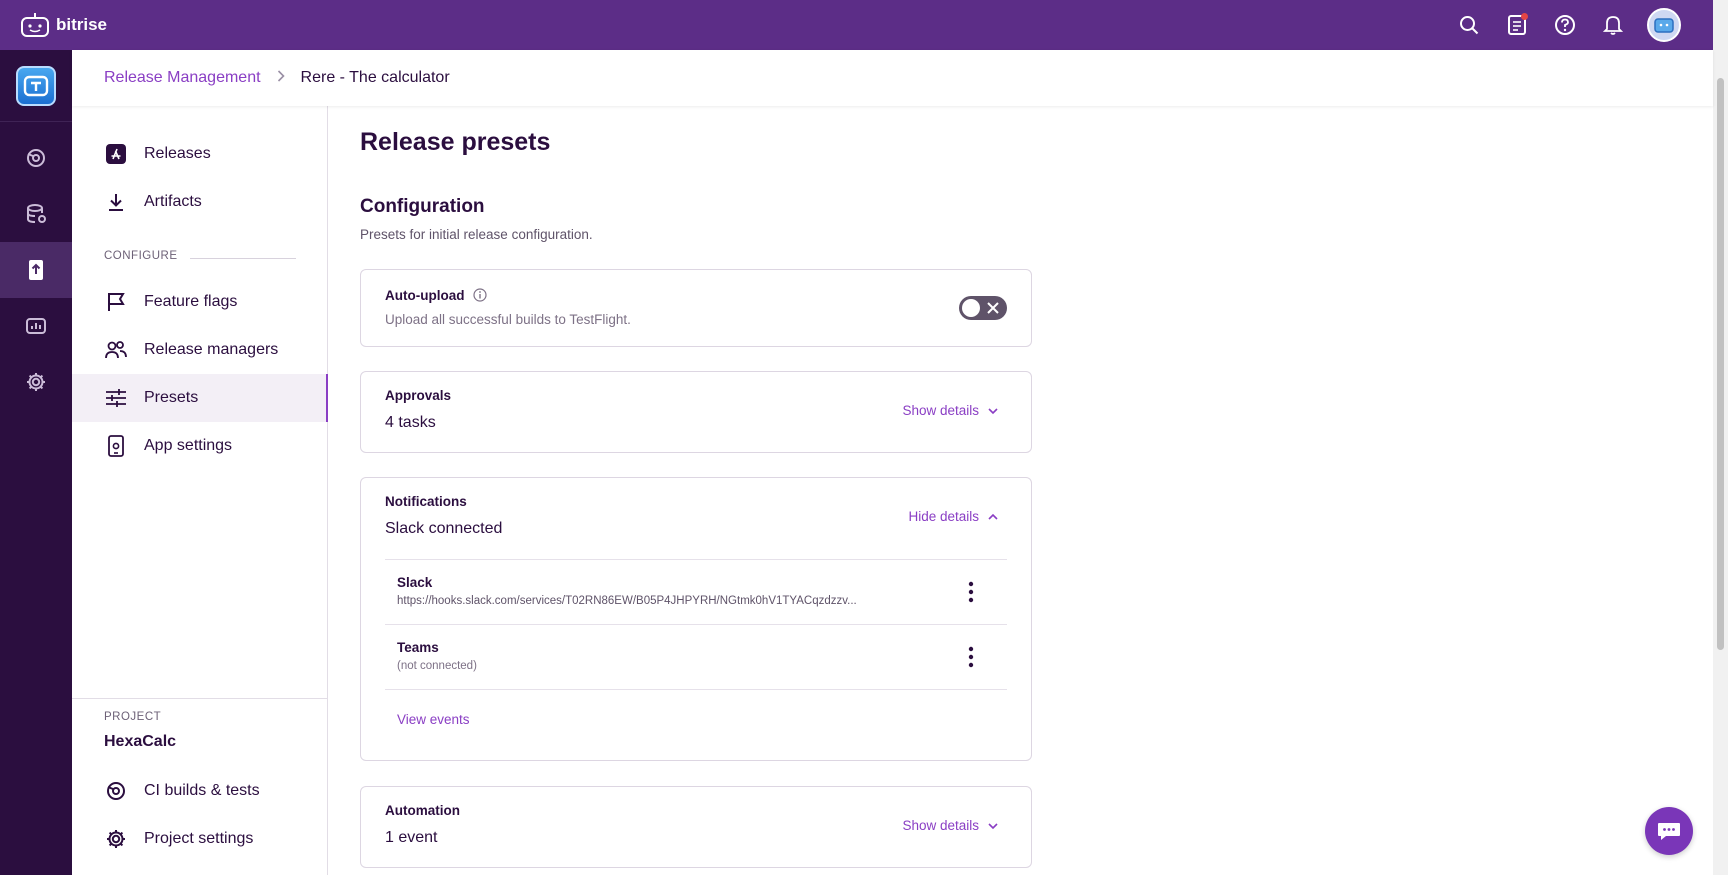 The image size is (1728, 875). I want to click on sidebar-item-presets: Presets, so click(200, 398).